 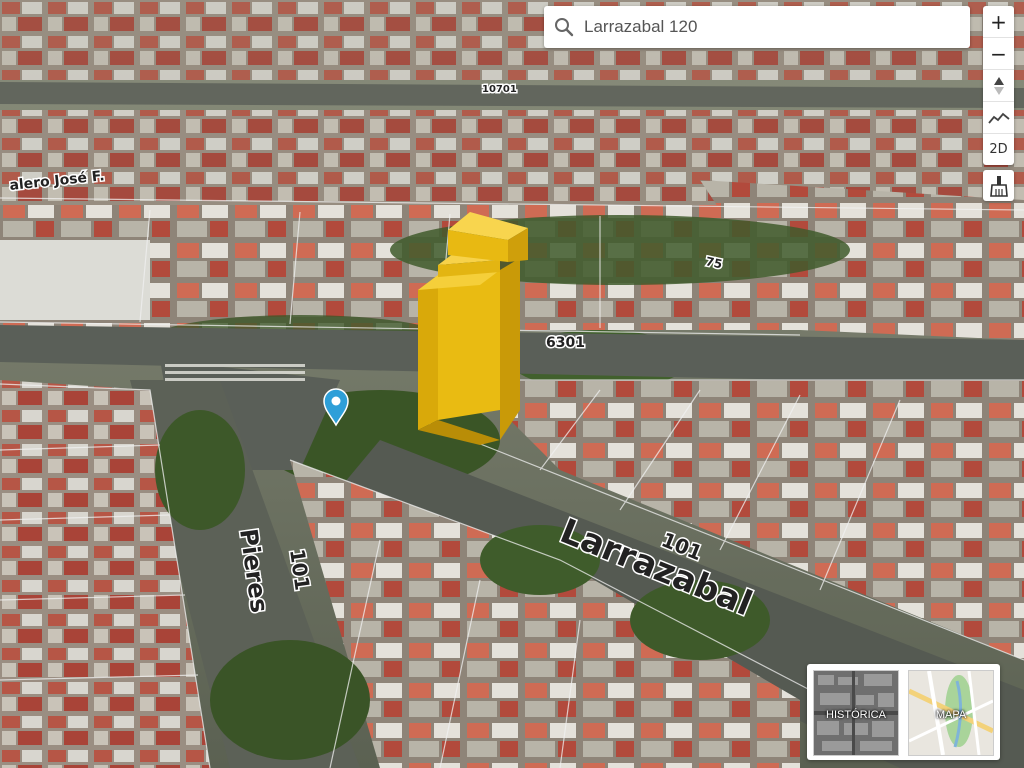 I want to click on zoom-out-button: −, so click(x=998, y=54).